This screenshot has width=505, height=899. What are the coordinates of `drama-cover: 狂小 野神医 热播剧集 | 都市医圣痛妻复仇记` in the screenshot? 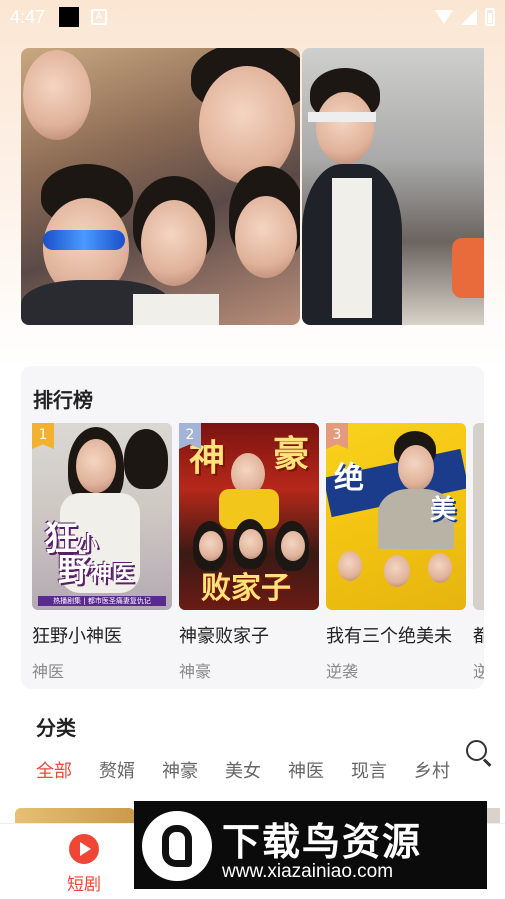 It's located at (102, 516).